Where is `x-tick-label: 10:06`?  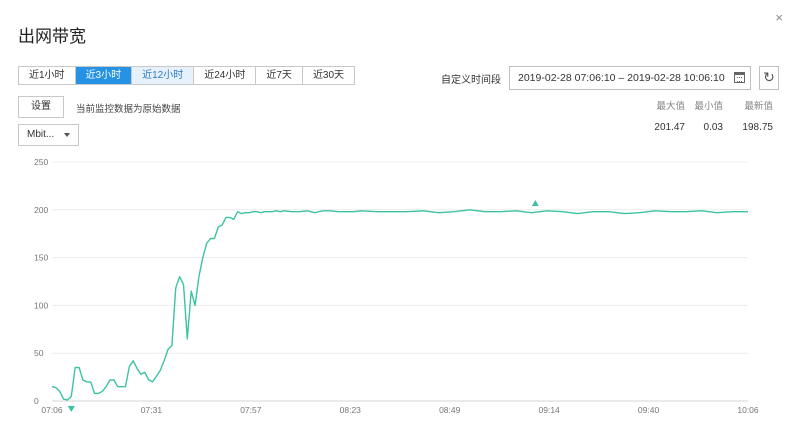
x-tick-label: 10:06 is located at coordinates (748, 410).